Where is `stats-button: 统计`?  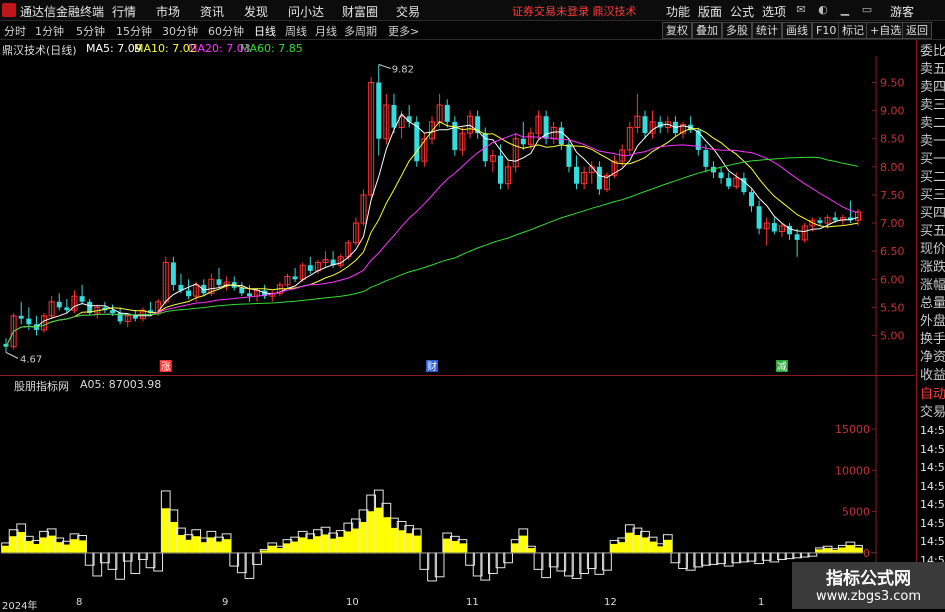
stats-button: 统计 is located at coordinates (767, 30).